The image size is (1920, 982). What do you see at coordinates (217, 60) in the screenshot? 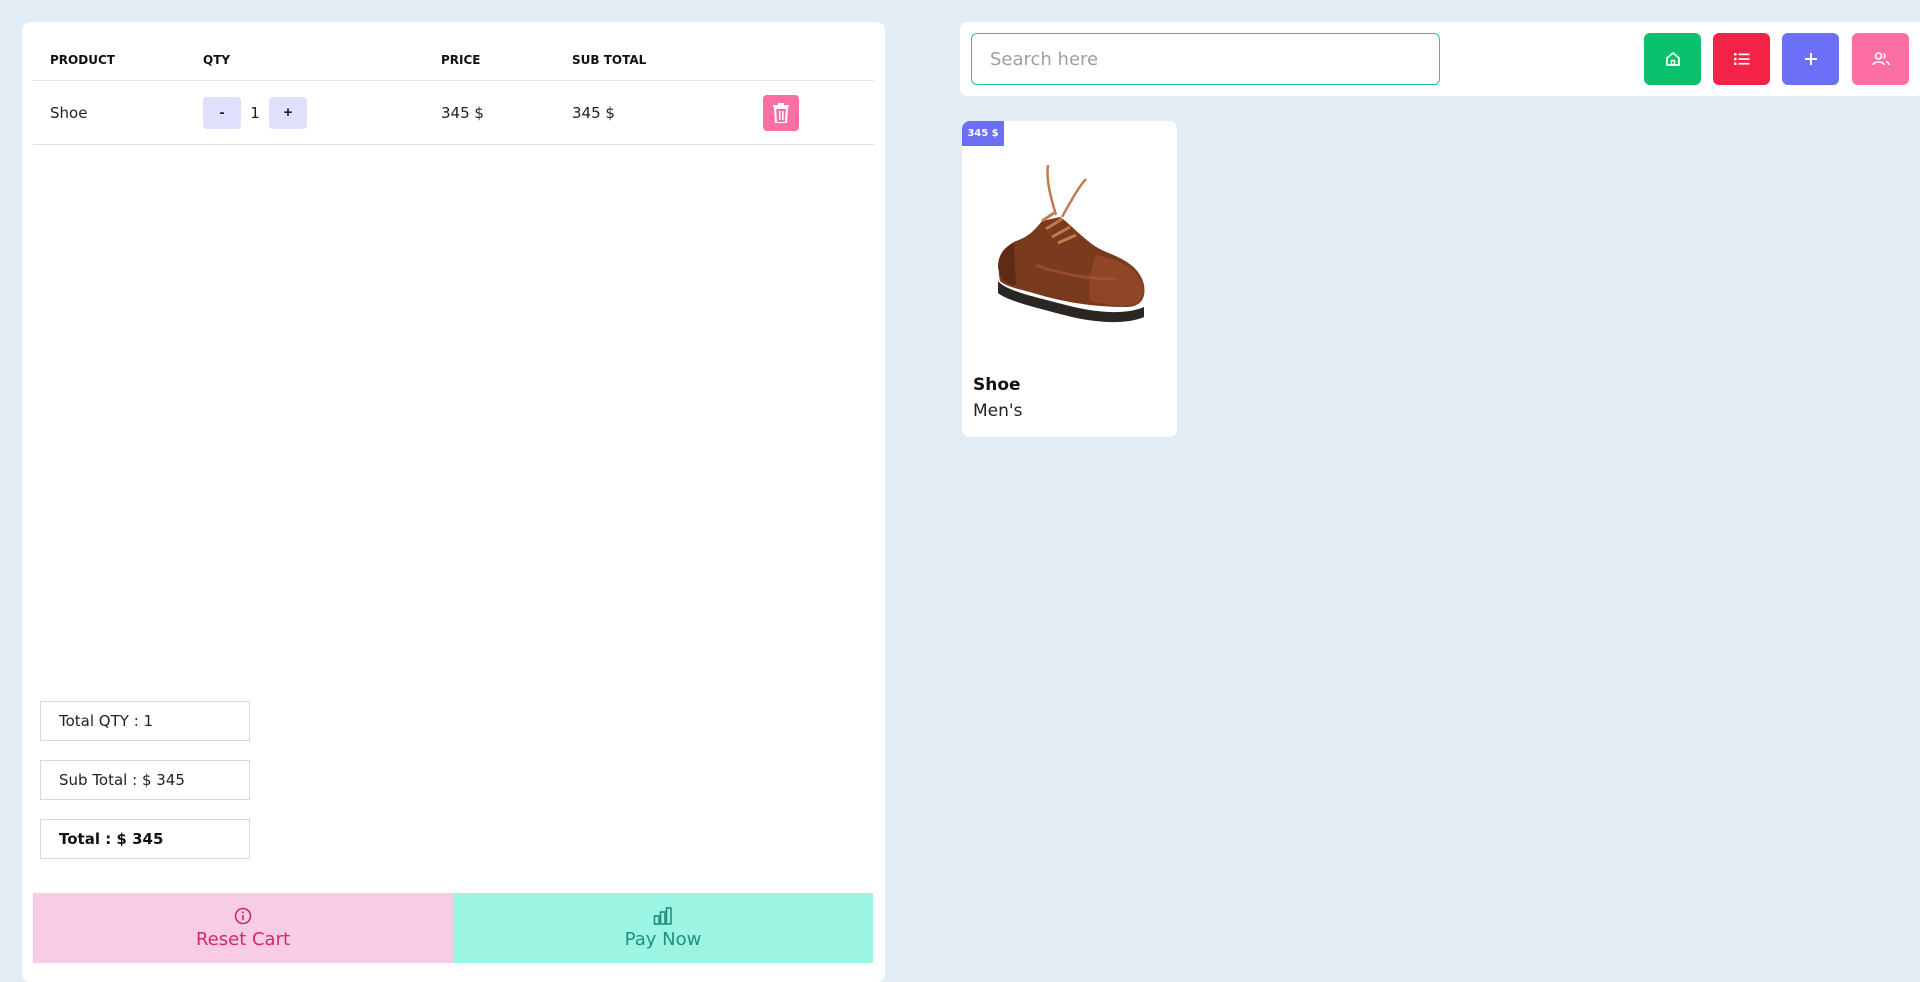
I see `header-qty: QTY` at bounding box center [217, 60].